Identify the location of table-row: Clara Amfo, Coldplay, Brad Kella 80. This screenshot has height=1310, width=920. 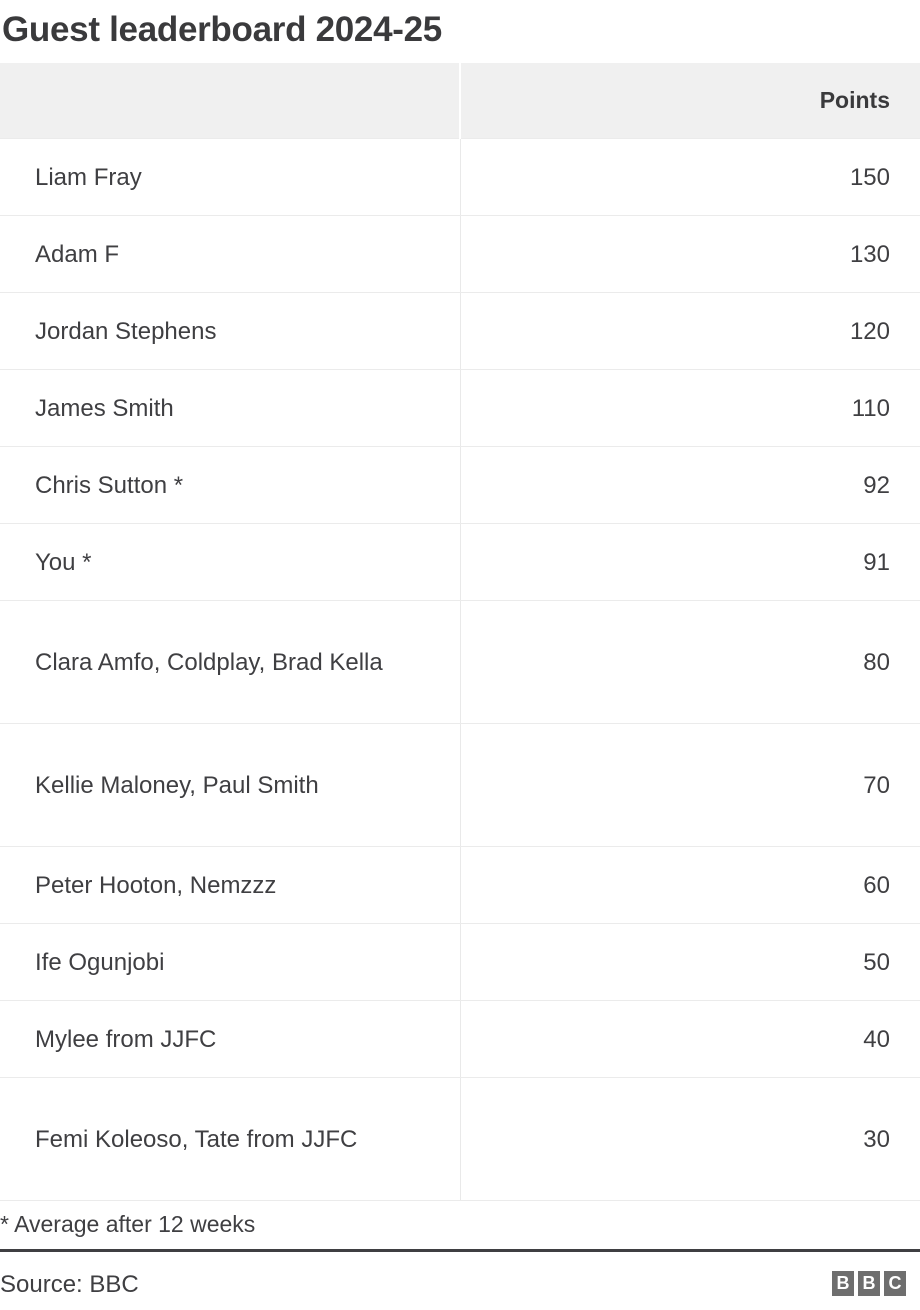
(460, 662).